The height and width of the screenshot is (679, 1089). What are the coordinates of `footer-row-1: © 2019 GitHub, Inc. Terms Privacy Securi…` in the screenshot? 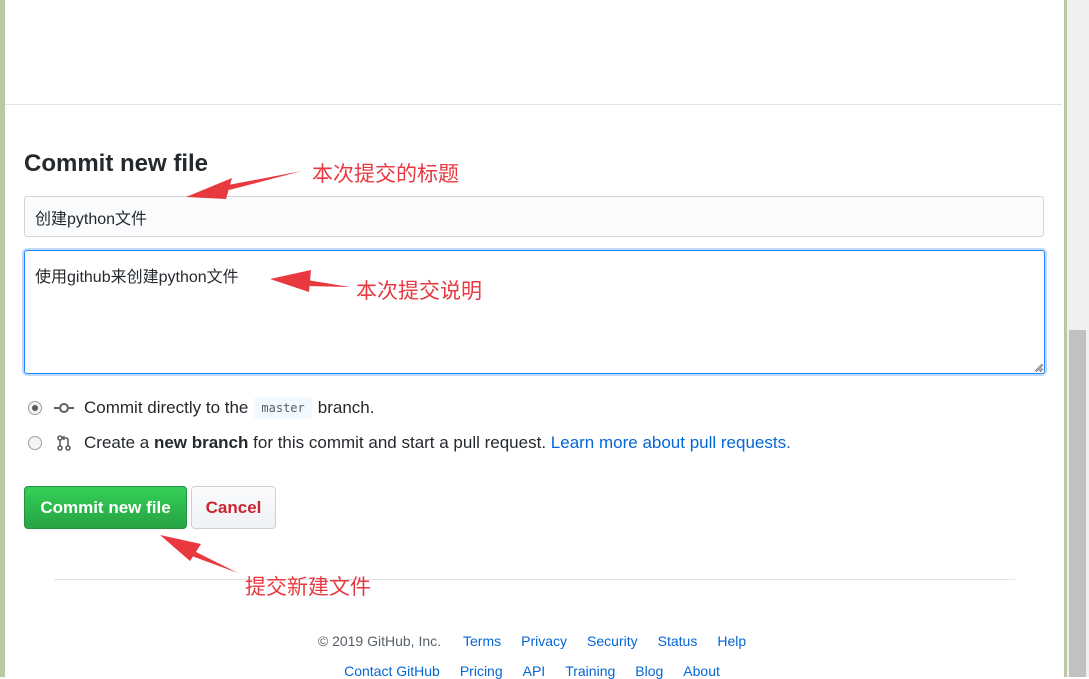 It's located at (532, 641).